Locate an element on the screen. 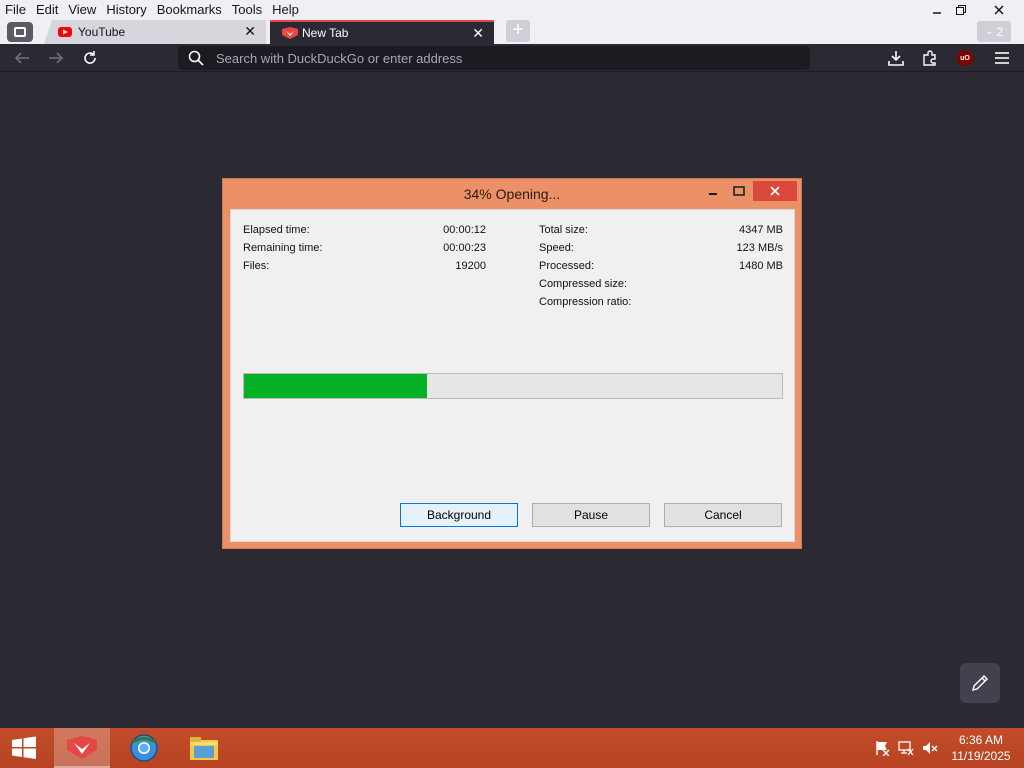  ublock-icon: uO is located at coordinates (965, 58).